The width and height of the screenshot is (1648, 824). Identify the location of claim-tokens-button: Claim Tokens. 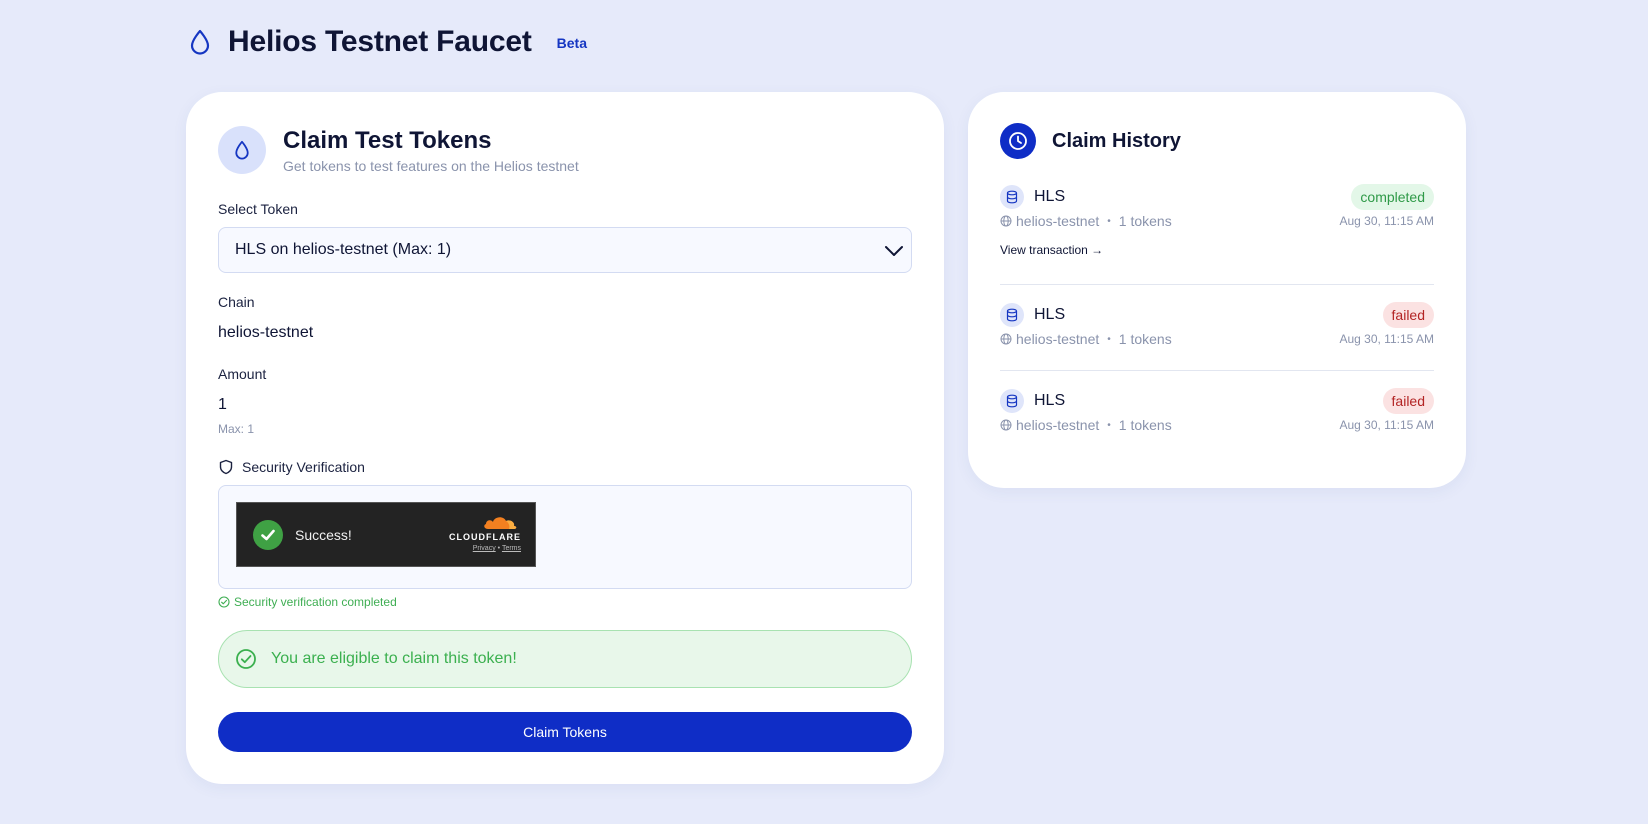
(565, 732).